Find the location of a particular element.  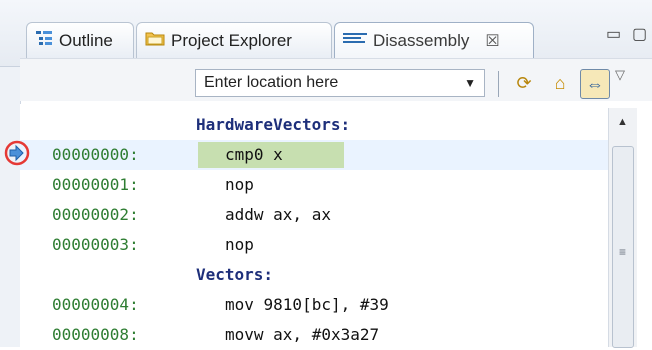

view-menu-icon: ▽ is located at coordinates (620, 75).